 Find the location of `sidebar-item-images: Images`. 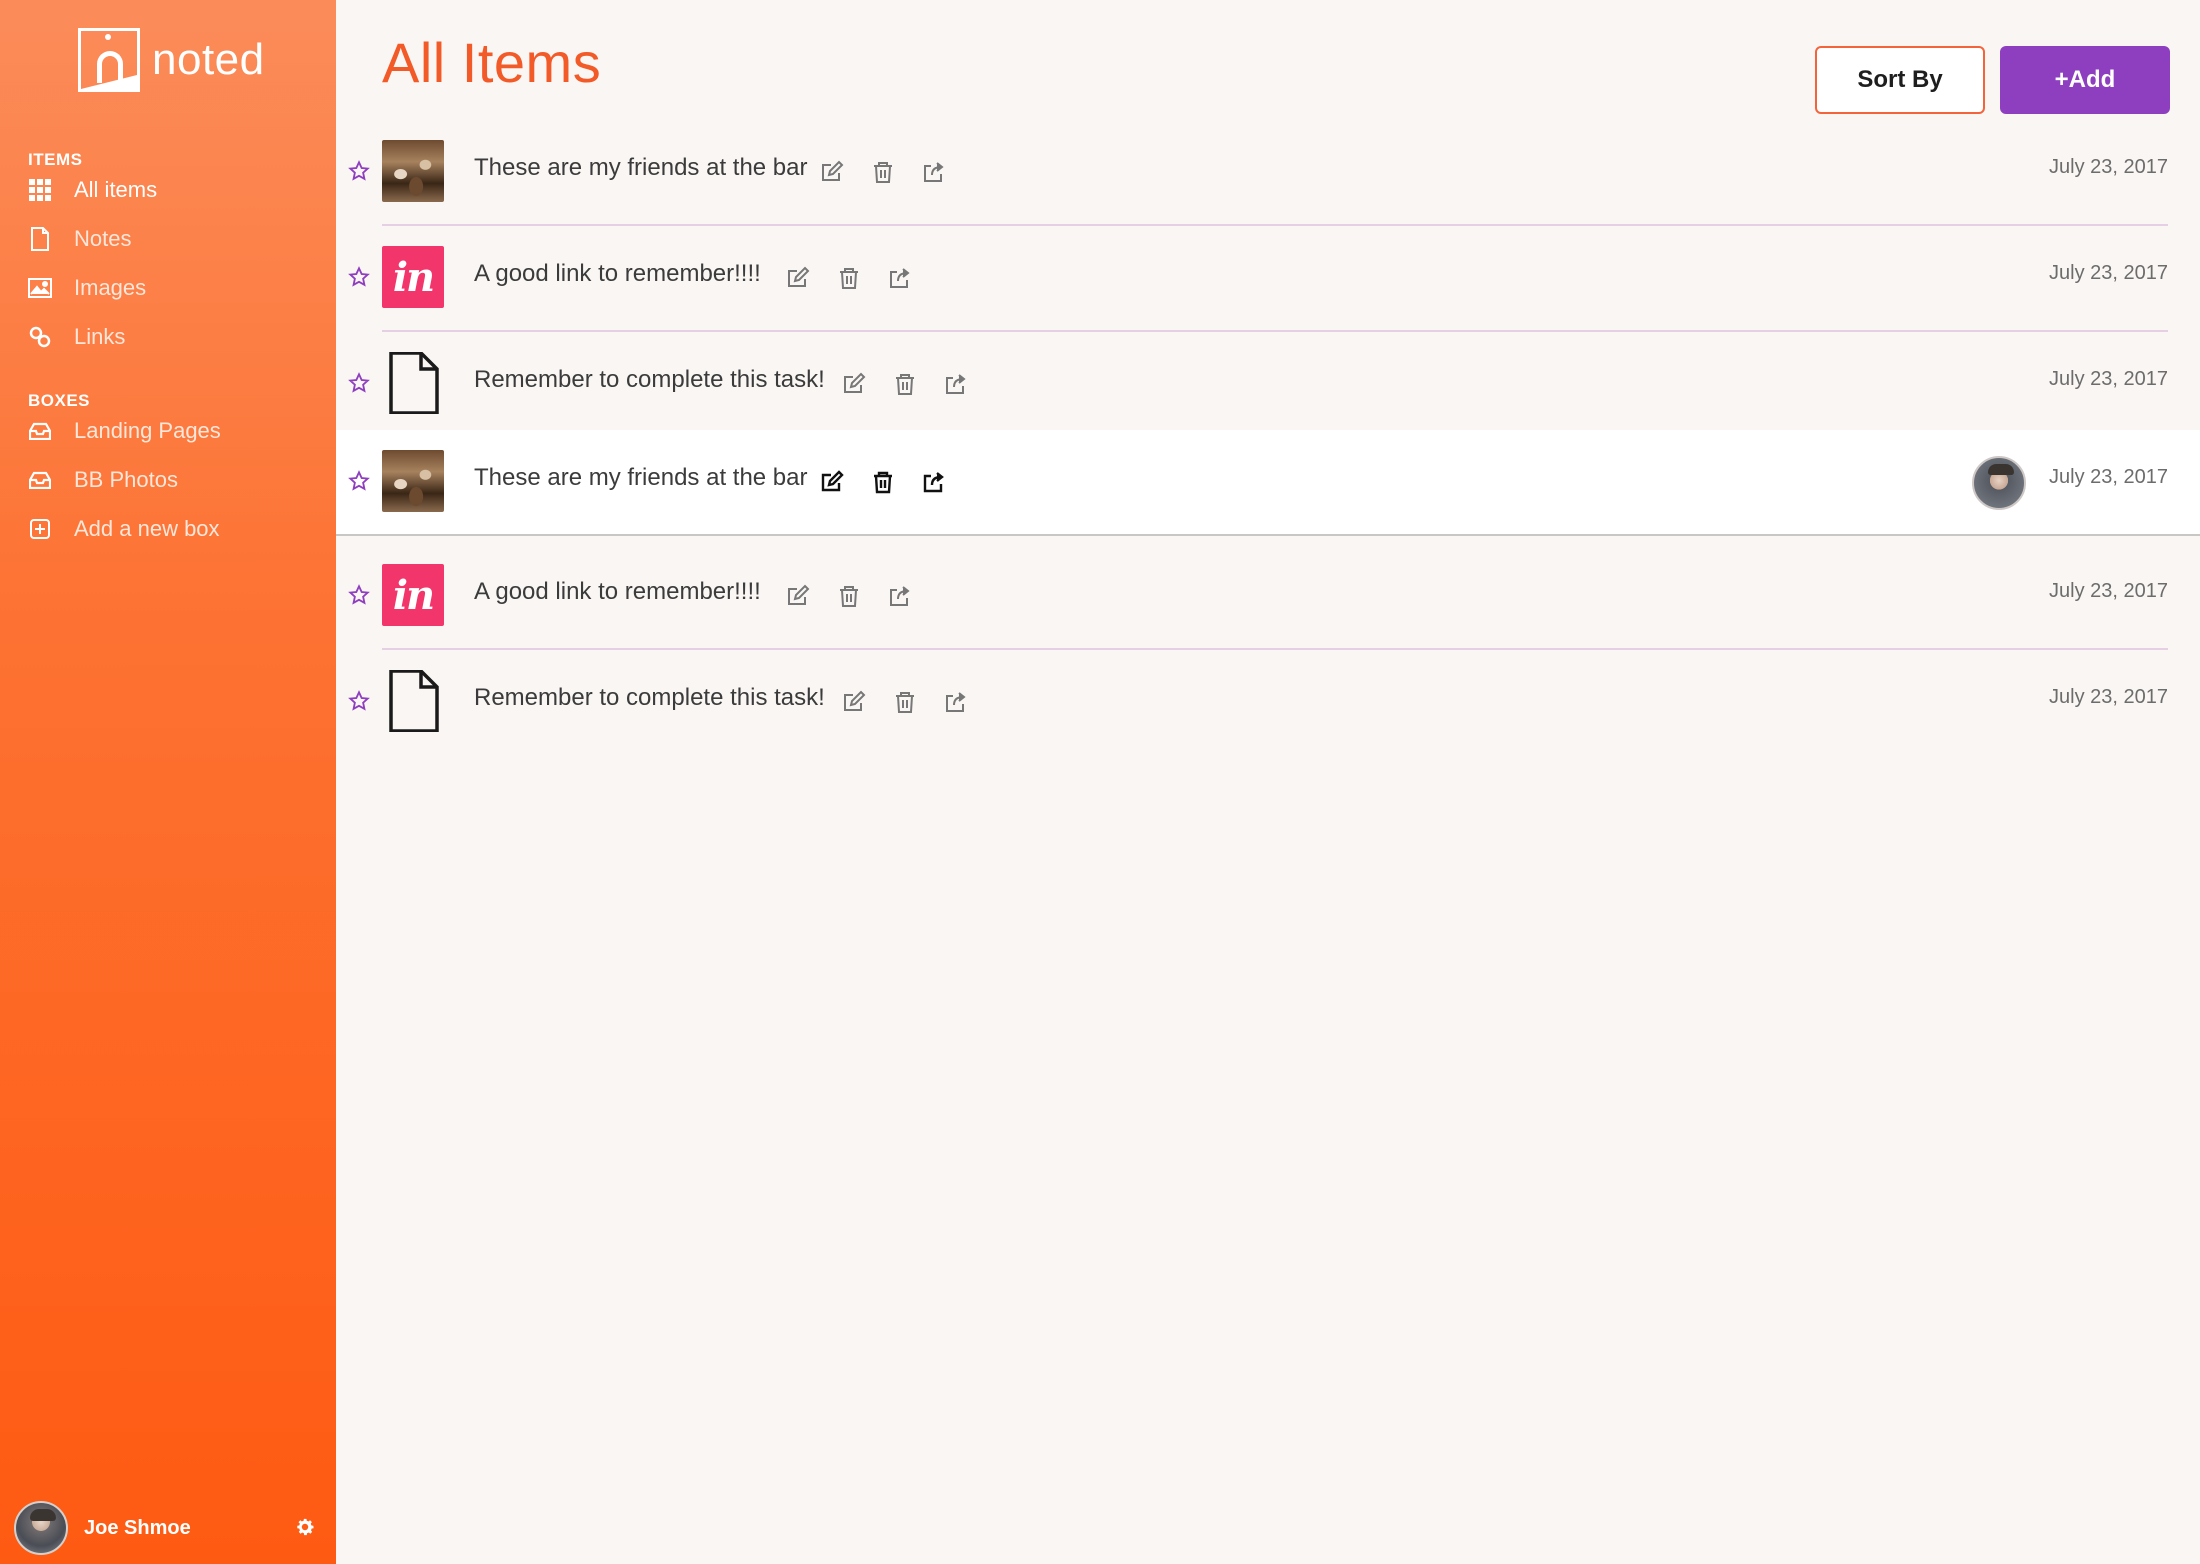

sidebar-item-images: Images is located at coordinates (87, 288).